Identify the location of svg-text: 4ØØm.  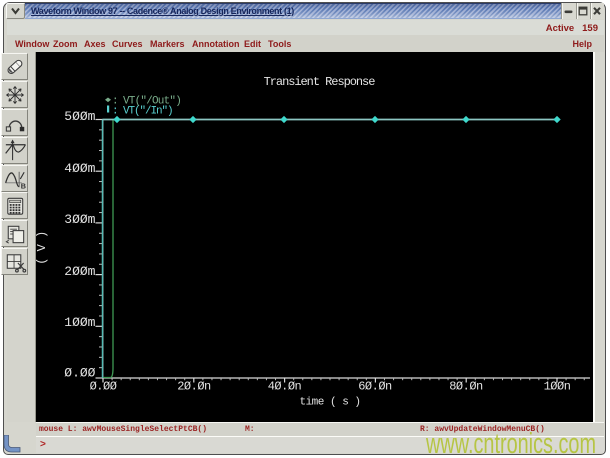
(79, 168).